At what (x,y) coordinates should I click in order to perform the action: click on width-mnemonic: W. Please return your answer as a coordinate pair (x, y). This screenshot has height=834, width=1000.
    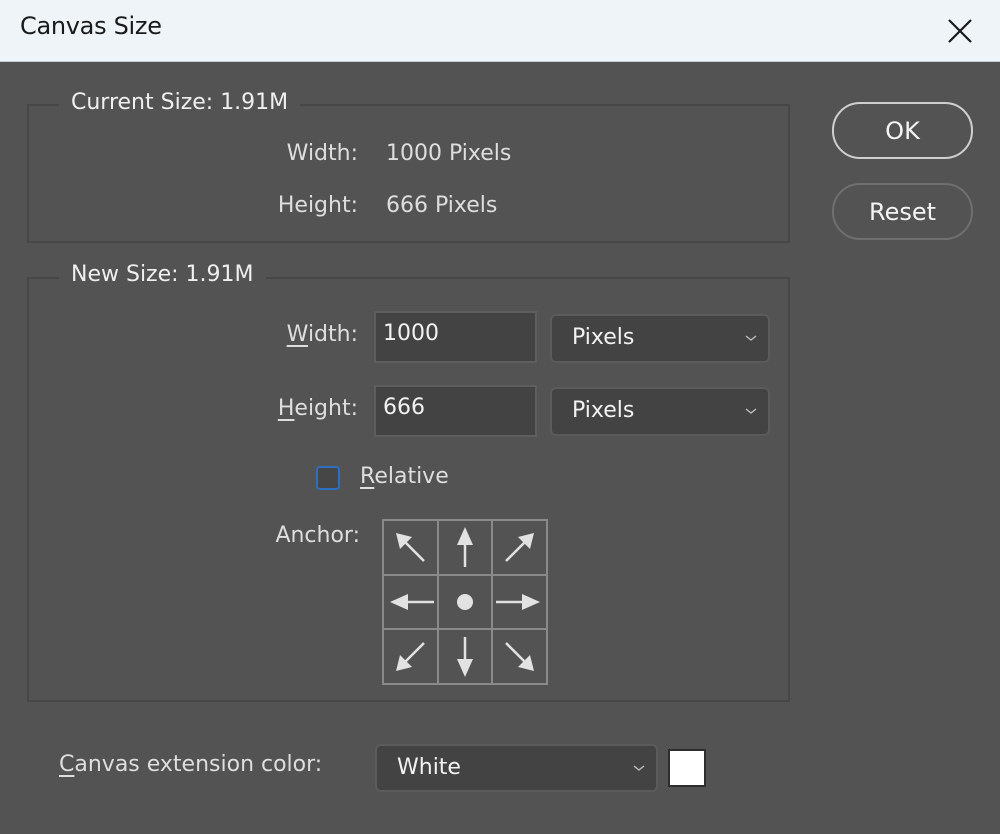
    Looking at the image, I should click on (297, 334).